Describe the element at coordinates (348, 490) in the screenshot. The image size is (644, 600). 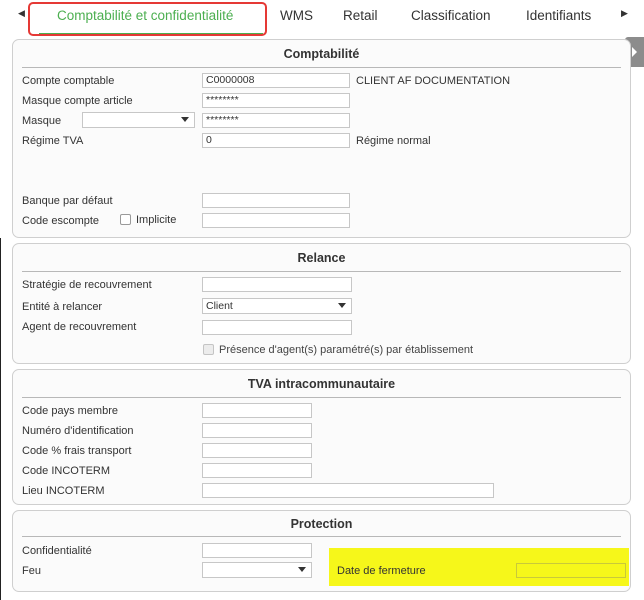
I see `lieu-incoterm-field` at that location.